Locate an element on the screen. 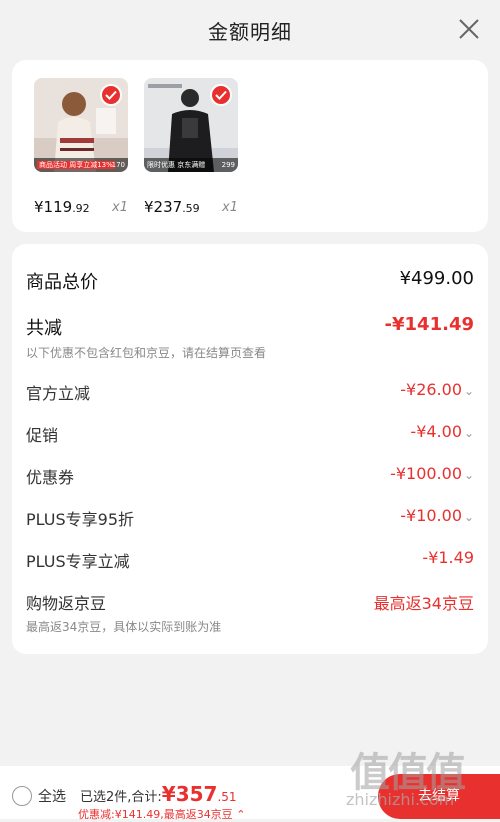 The height and width of the screenshot is (822, 500). summary-total: ¥357 is located at coordinates (189, 794).